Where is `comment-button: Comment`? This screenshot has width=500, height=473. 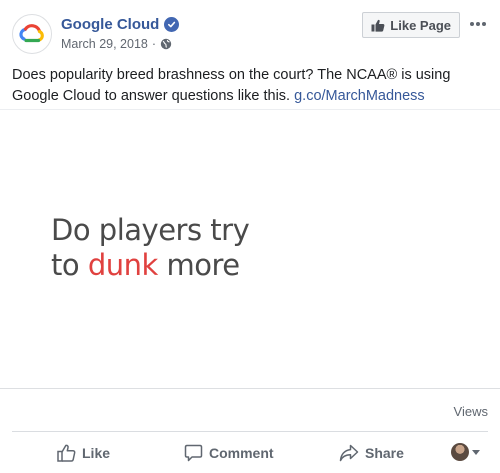 comment-button: Comment is located at coordinates (229, 453).